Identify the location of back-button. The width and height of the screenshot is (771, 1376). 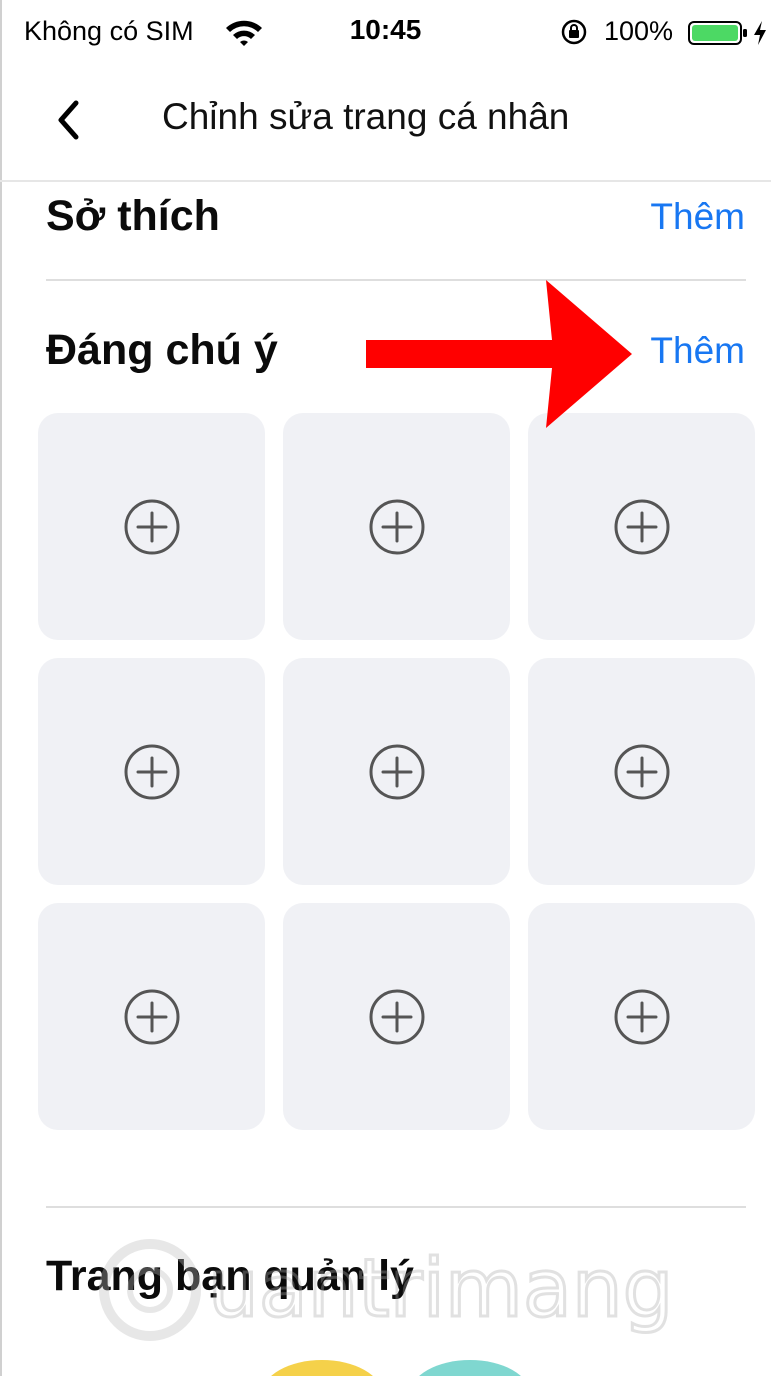
(68, 120).